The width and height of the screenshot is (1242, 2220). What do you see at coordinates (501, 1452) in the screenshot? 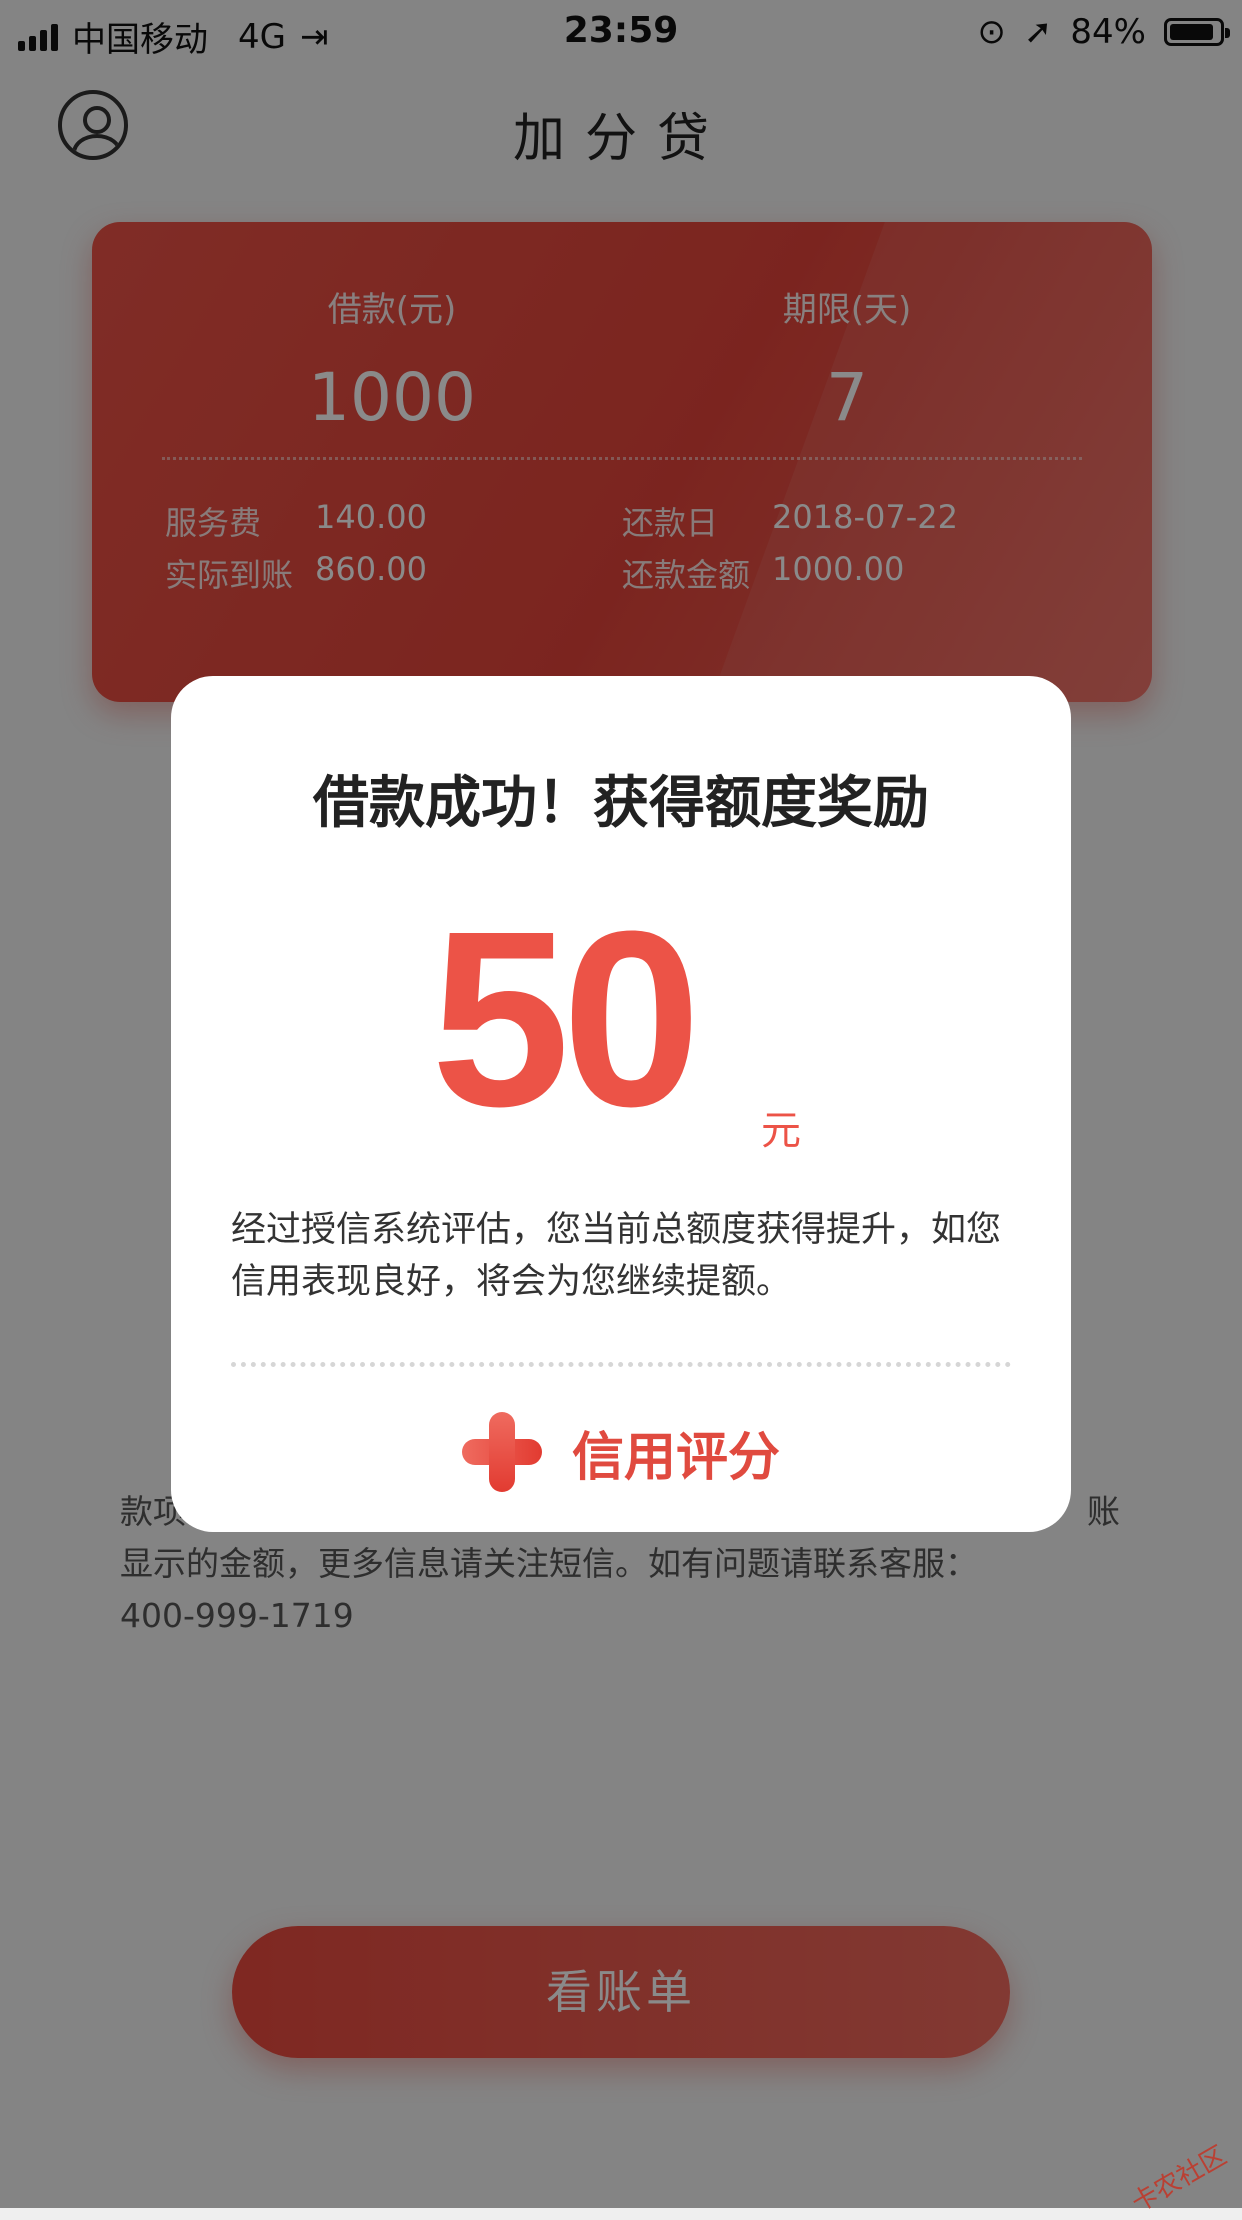
I see `plus-icon` at bounding box center [501, 1452].